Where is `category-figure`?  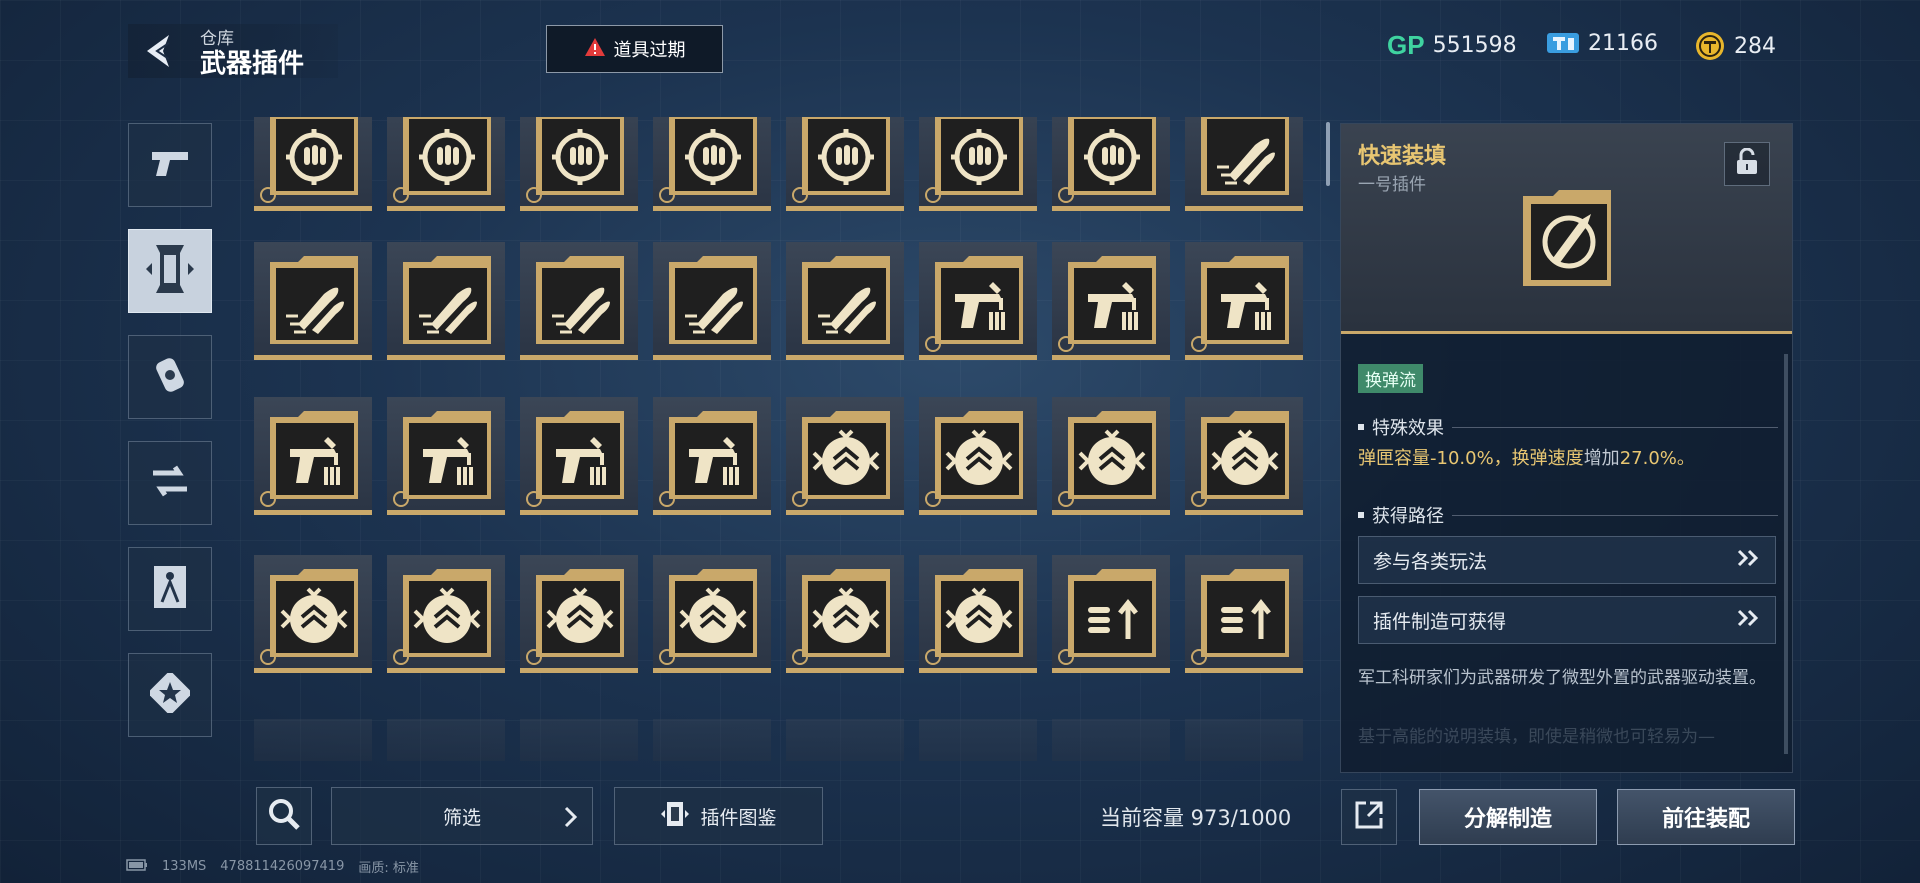 category-figure is located at coordinates (170, 589).